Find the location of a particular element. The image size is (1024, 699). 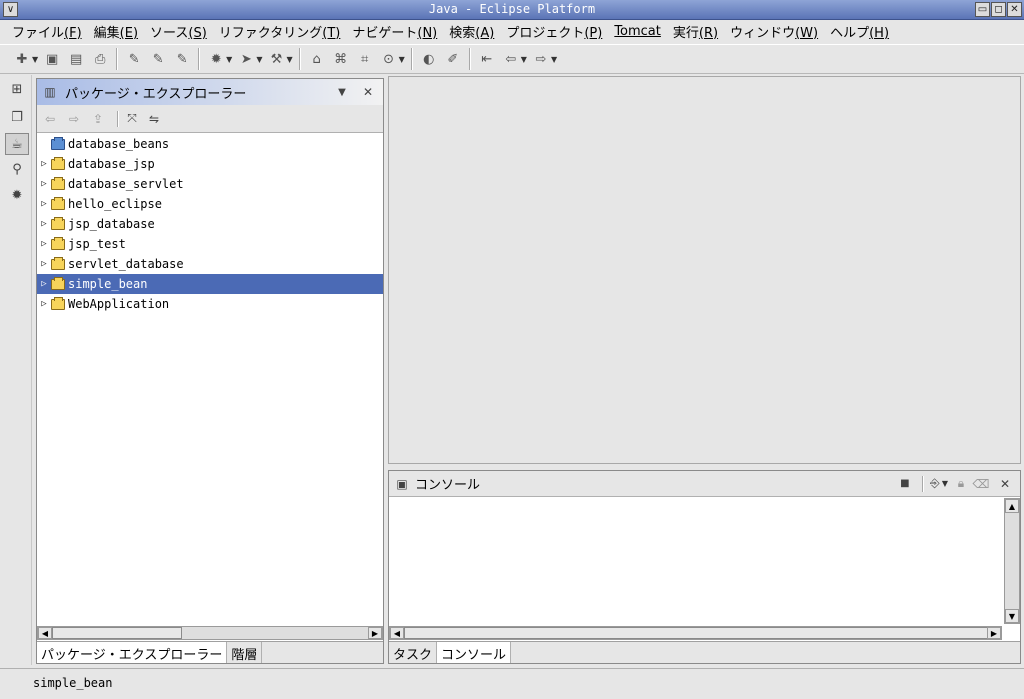

console-dropdown-icon: ▼ is located at coordinates (945, 483).